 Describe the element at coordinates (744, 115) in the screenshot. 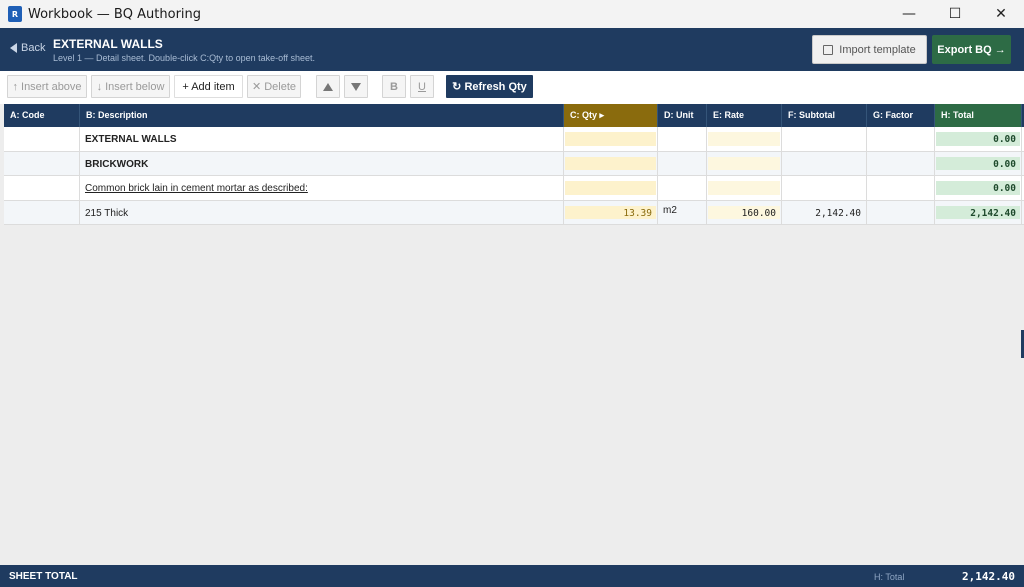

I see `col-header-rate: E: Rate` at that location.